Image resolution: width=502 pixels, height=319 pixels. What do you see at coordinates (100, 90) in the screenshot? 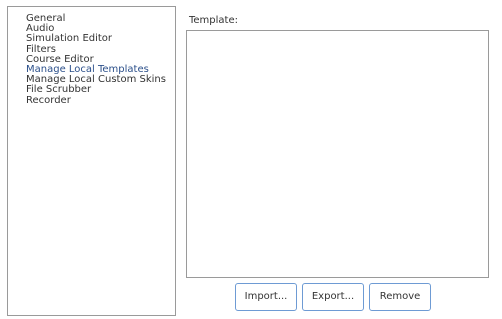
I see `category-item-file-scrubber: File Scrubber` at bounding box center [100, 90].